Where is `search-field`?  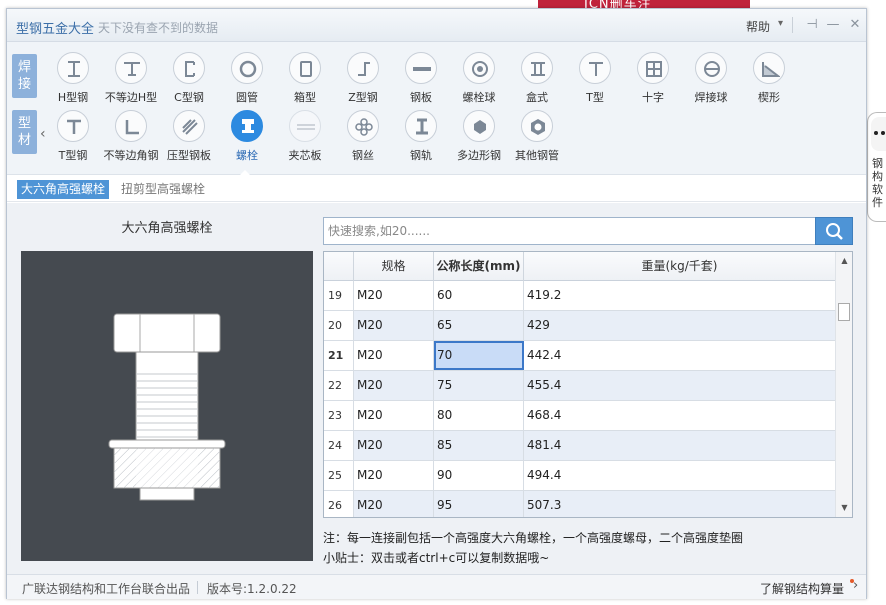 search-field is located at coordinates (570, 231).